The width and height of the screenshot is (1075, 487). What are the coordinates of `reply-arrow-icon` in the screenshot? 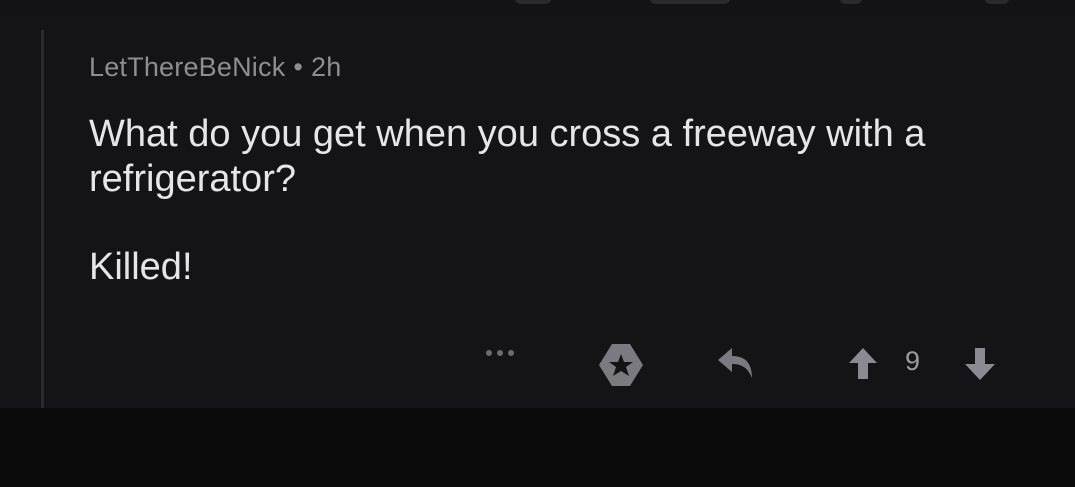 It's located at (735, 363).